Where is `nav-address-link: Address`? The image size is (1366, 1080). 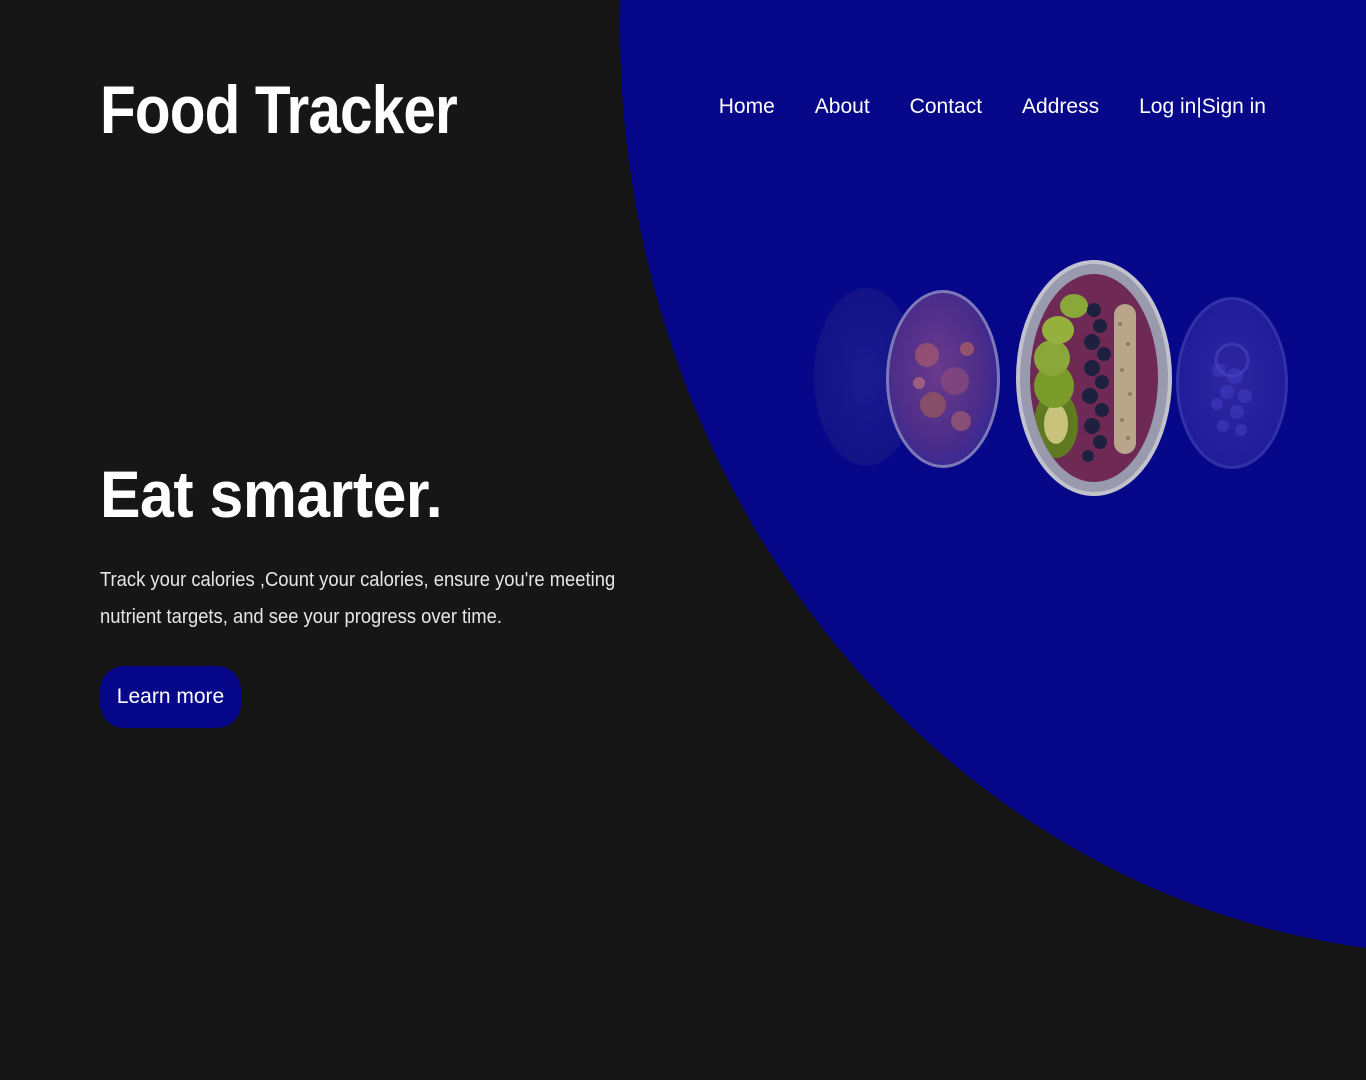
nav-address-link: Address is located at coordinates (1060, 107).